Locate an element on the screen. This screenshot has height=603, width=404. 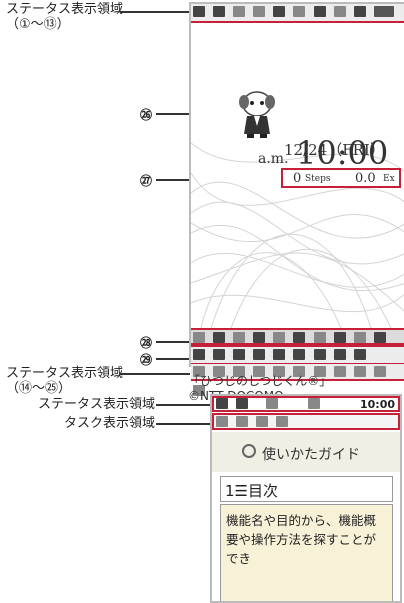
memo-icon is located at coordinates (259, 354).